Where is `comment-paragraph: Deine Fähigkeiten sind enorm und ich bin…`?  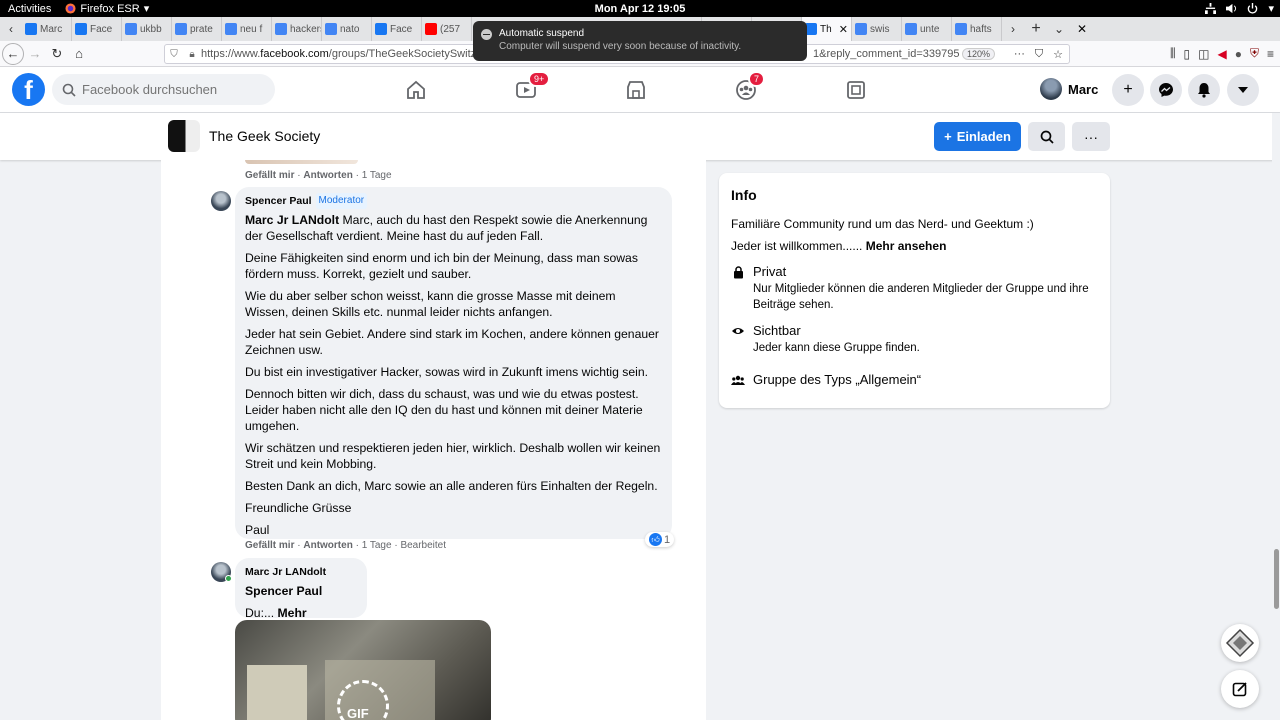
comment-paragraph: Deine Fähigkeiten sind enorm und ich bin… is located at coordinates (453, 266).